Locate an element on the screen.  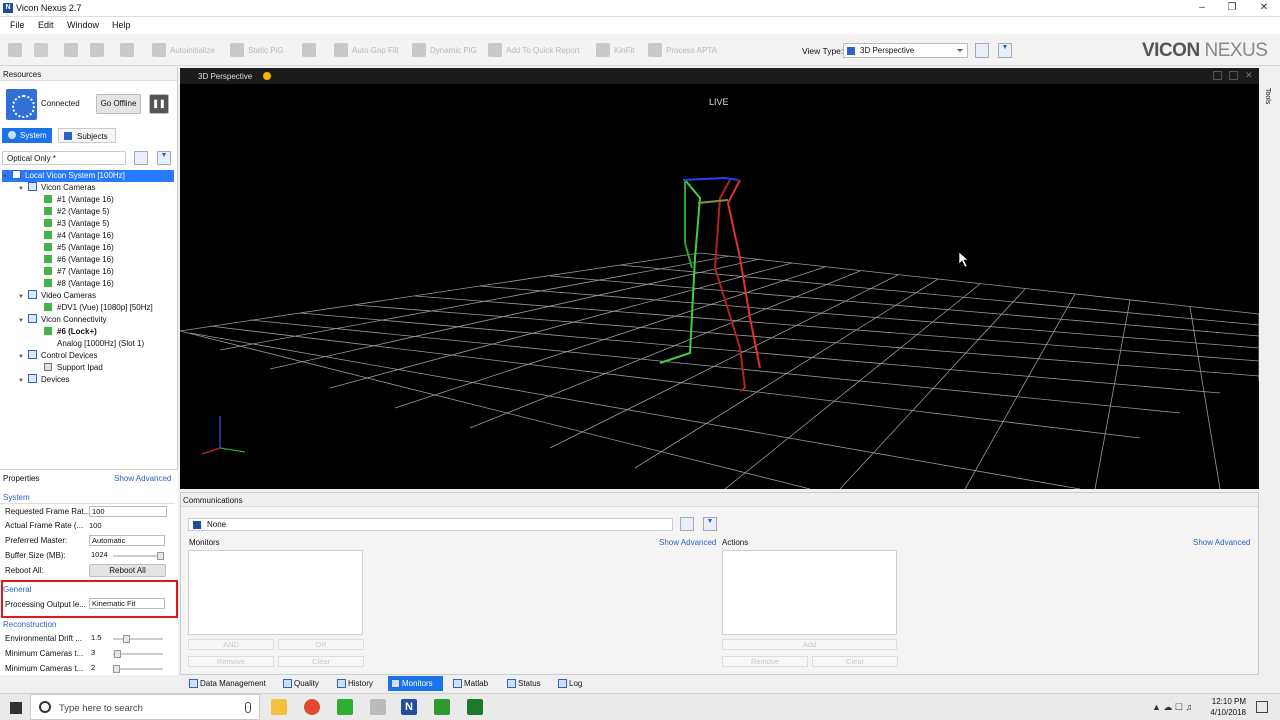
view-type-select: 3D Perspective is located at coordinates (905, 50).